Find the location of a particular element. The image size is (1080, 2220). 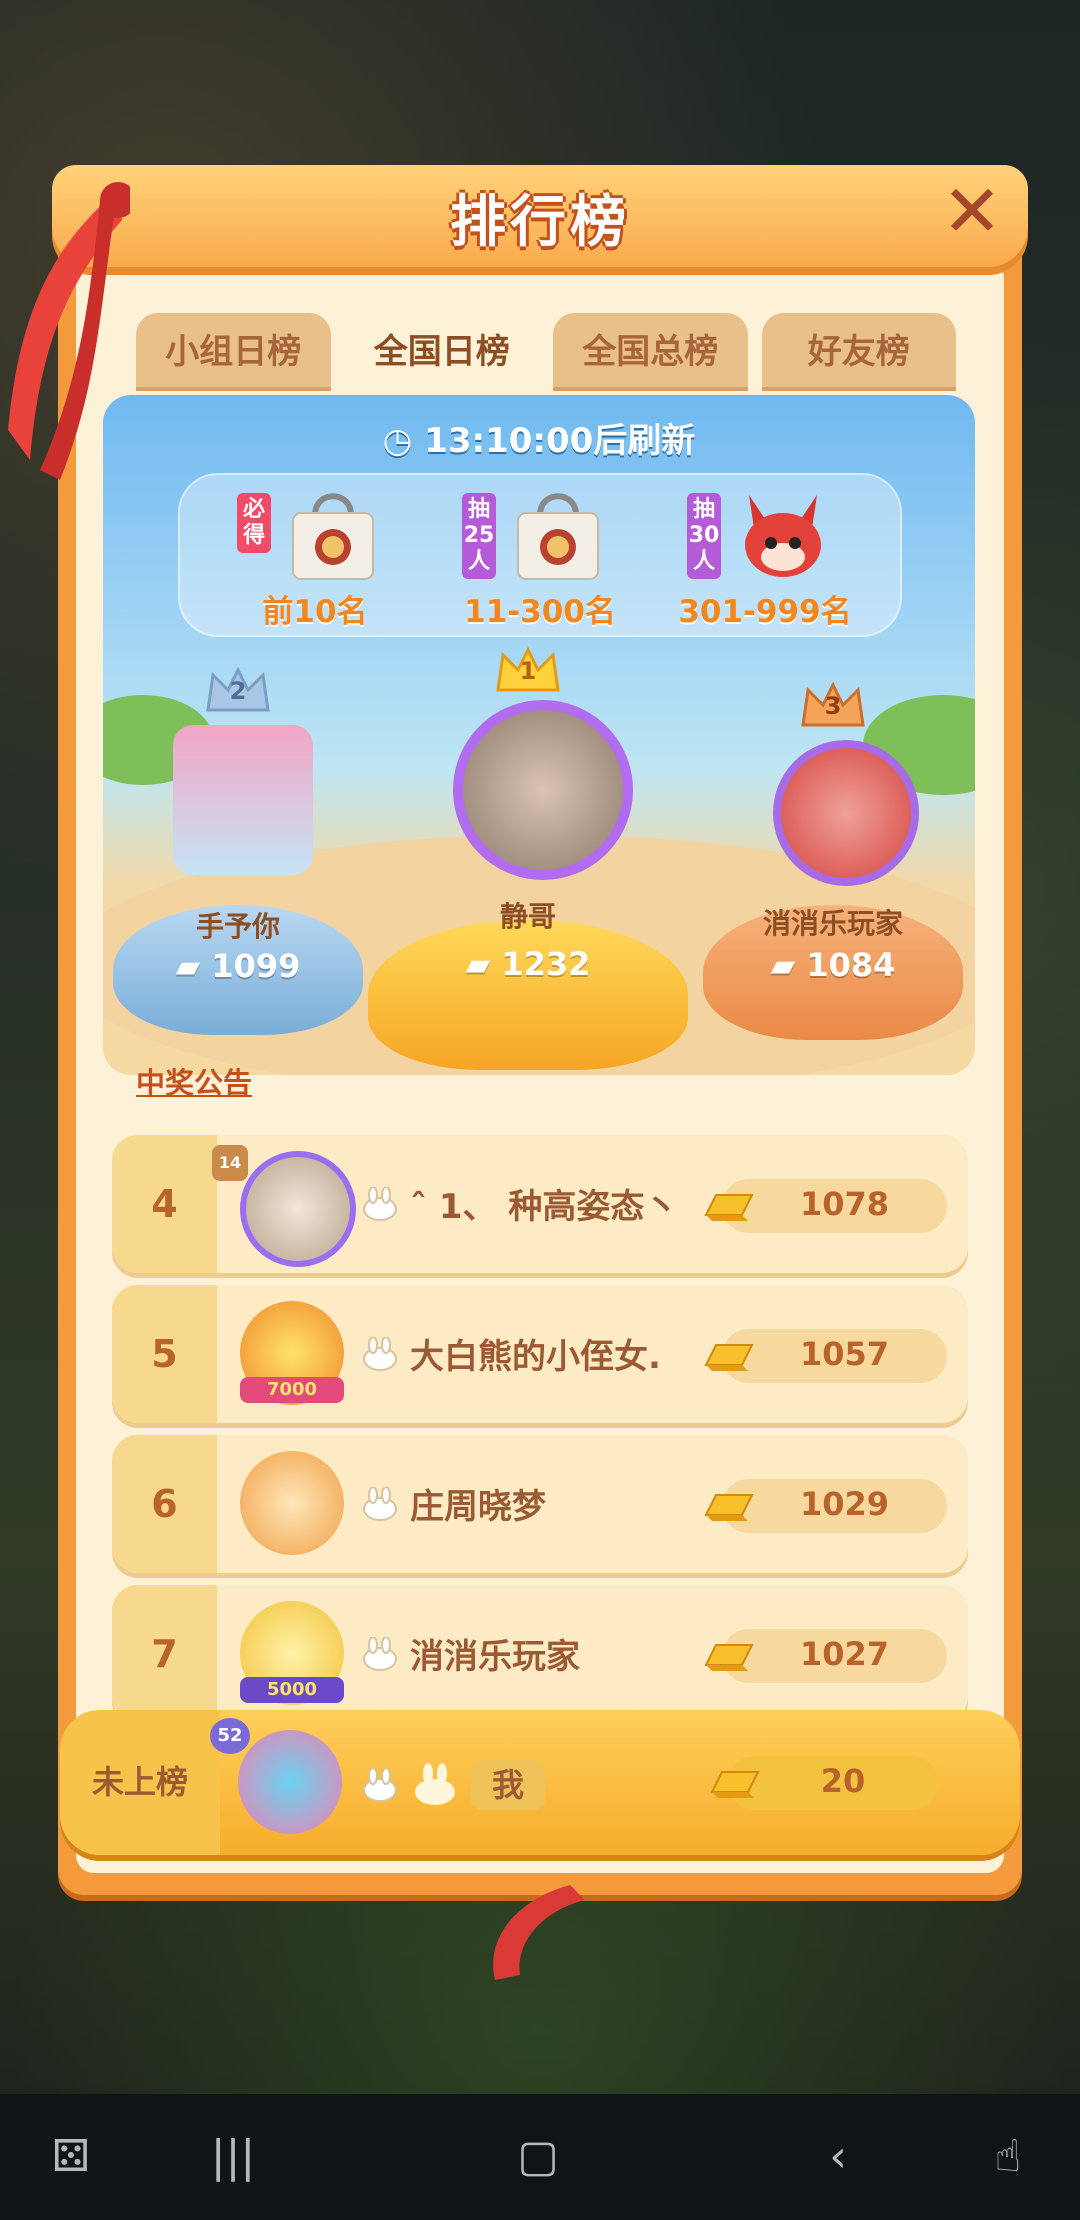

podium-second: 2 手予你 ▰ 1099 is located at coordinates (238, 865).